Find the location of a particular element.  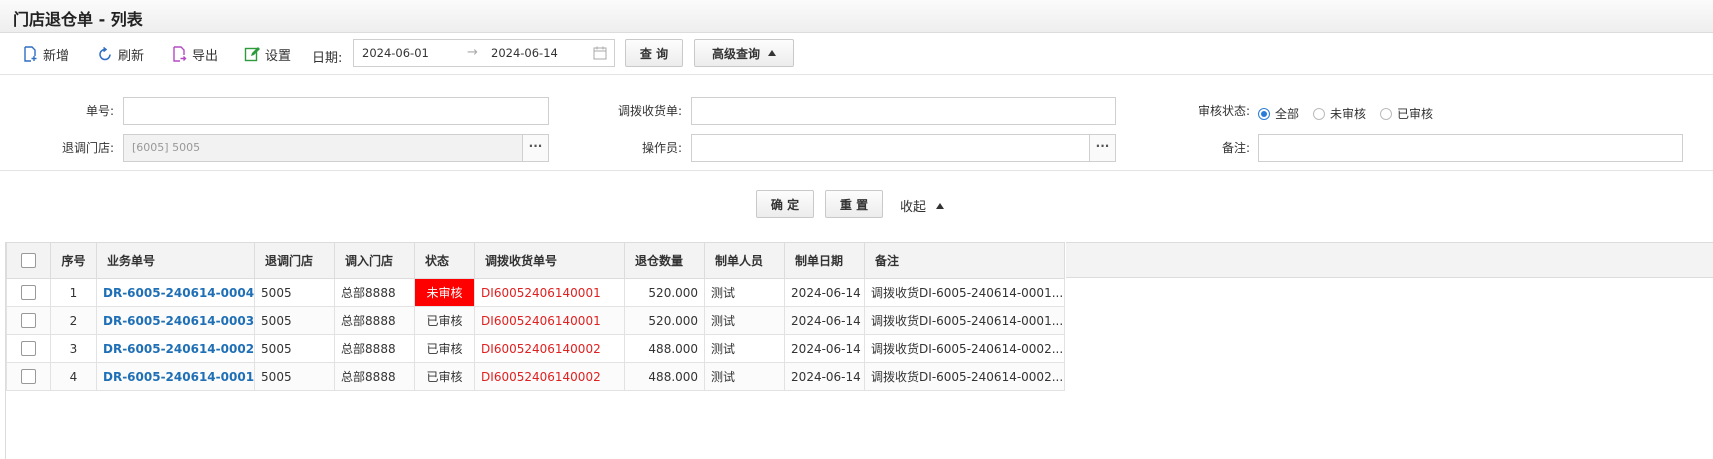

export-button: 导出 is located at coordinates (194, 54).